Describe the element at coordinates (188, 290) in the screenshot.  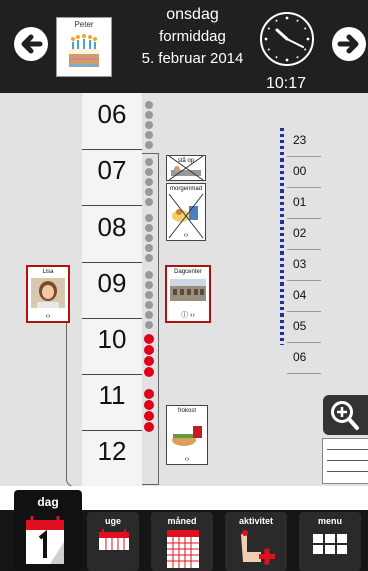
I see `building-icon` at that location.